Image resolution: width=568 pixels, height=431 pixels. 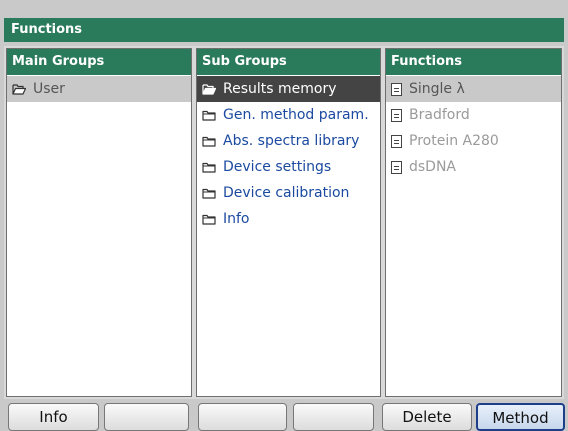 I want to click on list-item-label: Results memory, so click(x=280, y=89).